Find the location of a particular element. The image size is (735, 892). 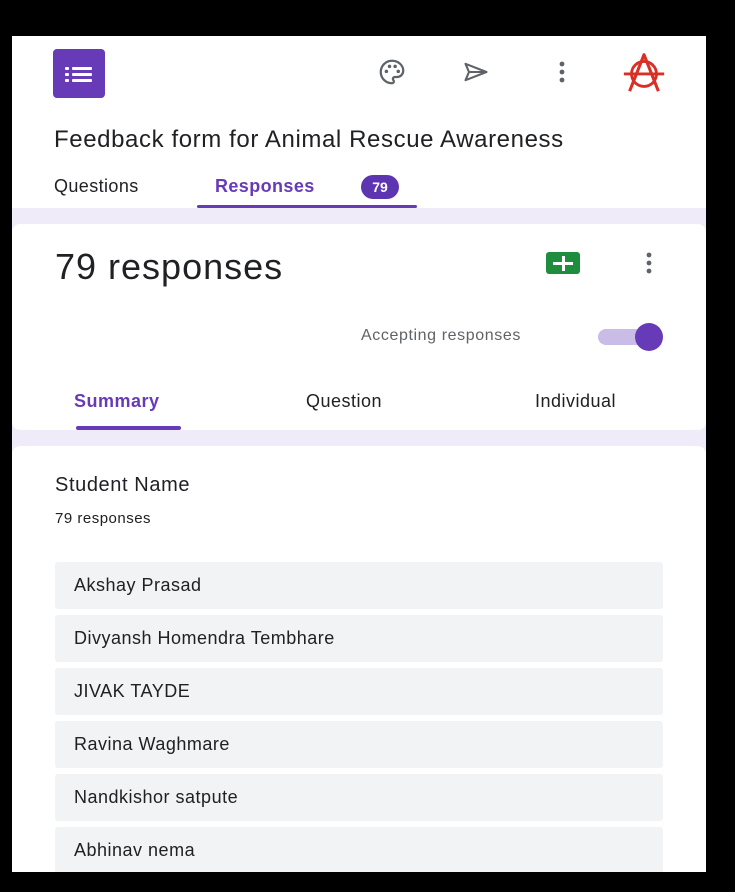

list-item: Ravina Waghmare is located at coordinates (359, 744).